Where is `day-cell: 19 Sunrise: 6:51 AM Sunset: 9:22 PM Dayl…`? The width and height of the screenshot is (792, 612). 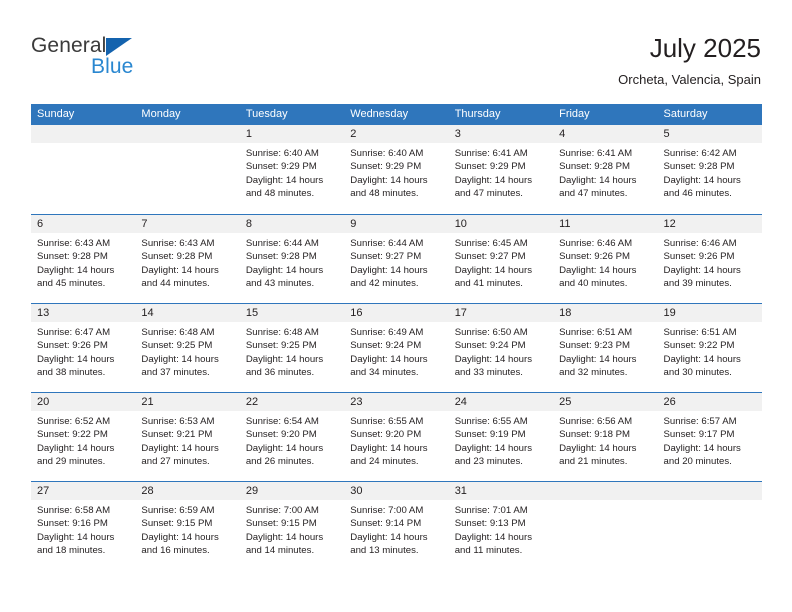 day-cell: 19 Sunrise: 6:51 AM Sunset: 9:22 PM Dayl… is located at coordinates (709, 348).